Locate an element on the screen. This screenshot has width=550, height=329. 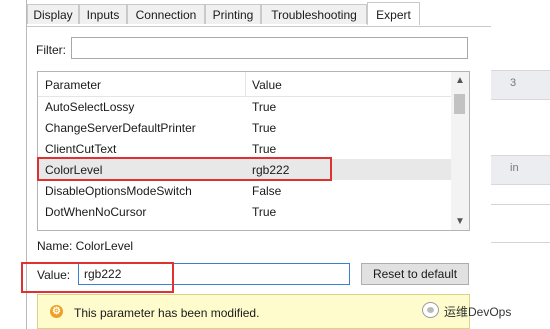
notice-text: This parameter has been modified. is located at coordinates (167, 313).